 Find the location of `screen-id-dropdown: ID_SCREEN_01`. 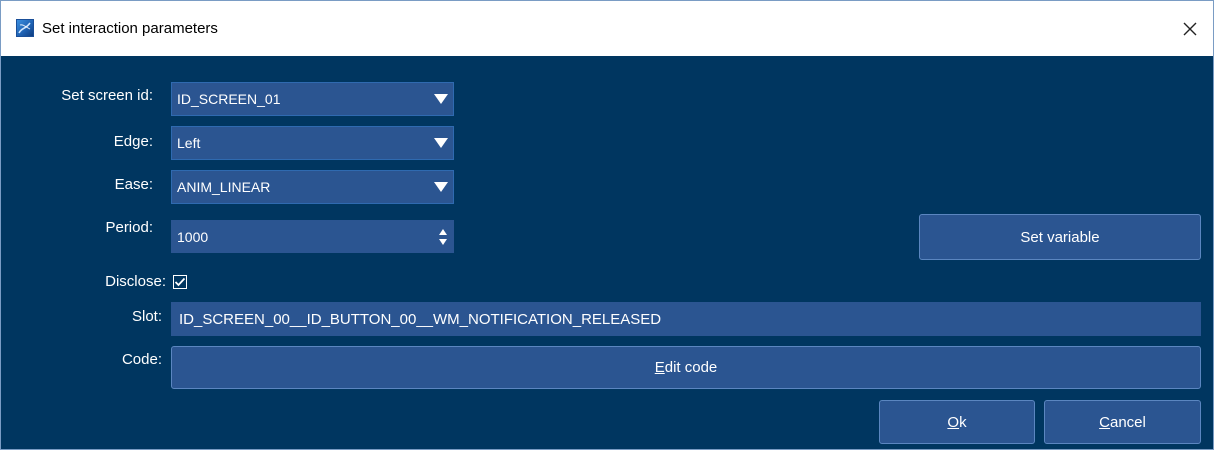

screen-id-dropdown: ID_SCREEN_01 is located at coordinates (312, 99).